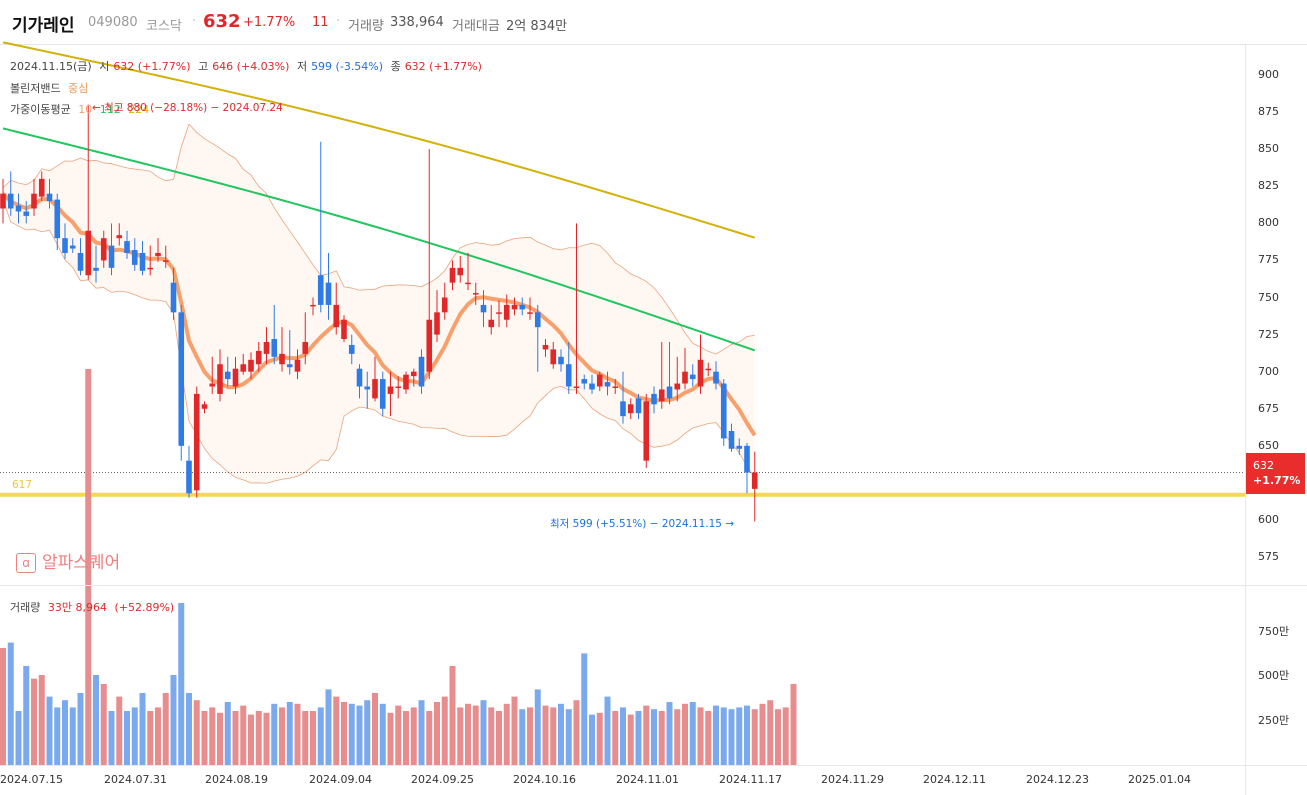  I want to click on price-tick-label: 850, so click(1268, 149).